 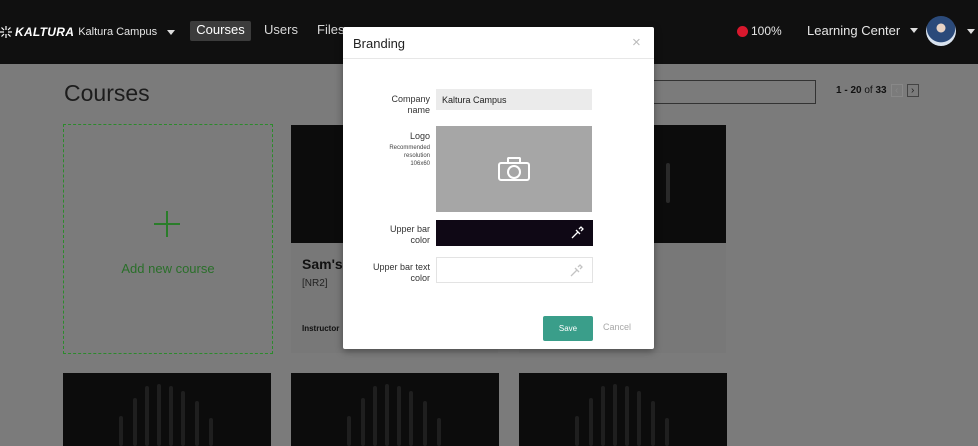 What do you see at coordinates (168, 239) in the screenshot?
I see `add-new-course-card: Add new course` at bounding box center [168, 239].